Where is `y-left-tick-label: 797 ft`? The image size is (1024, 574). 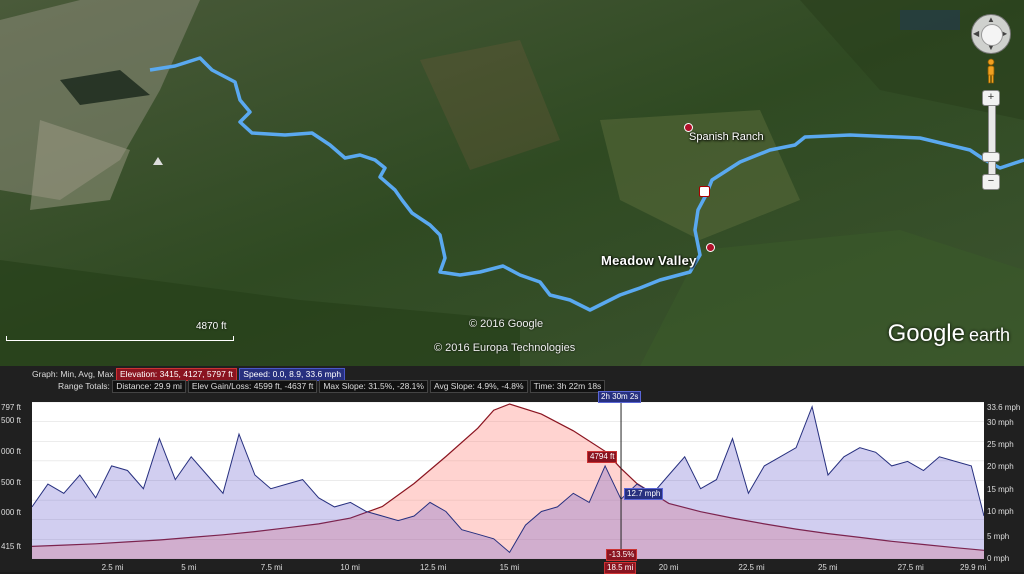 y-left-tick-label: 797 ft is located at coordinates (11, 407).